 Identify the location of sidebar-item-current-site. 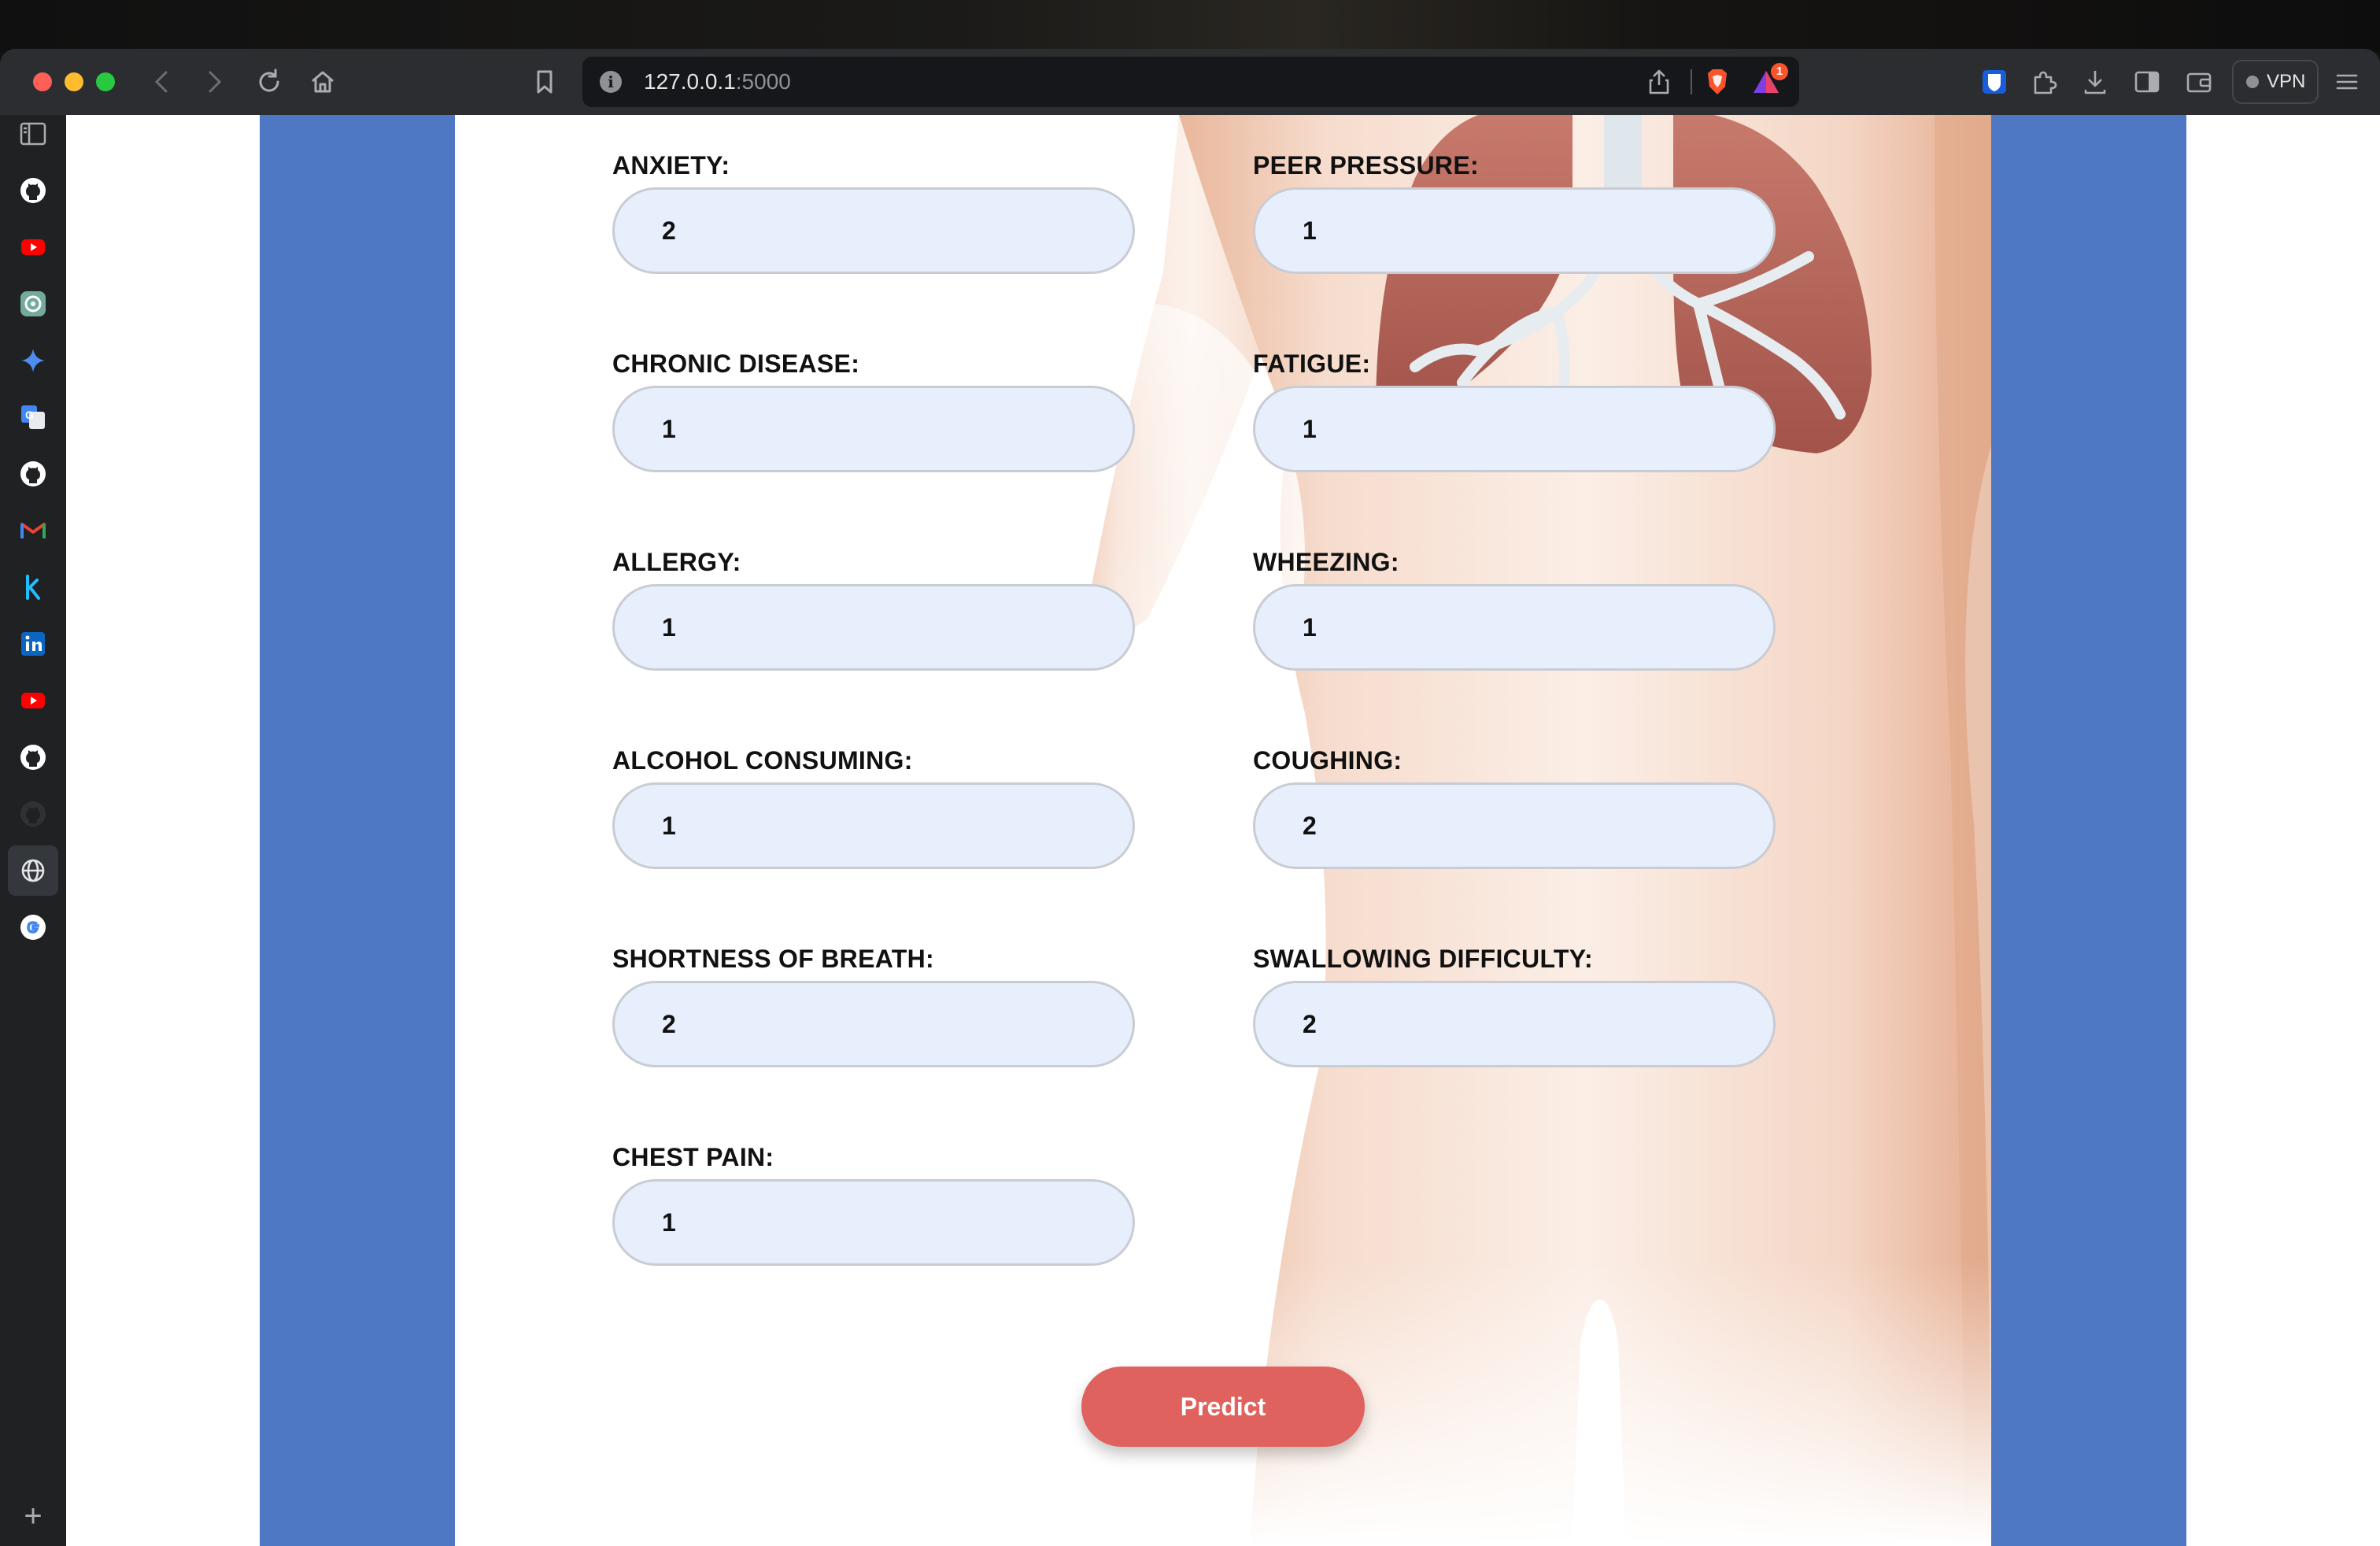
(33, 870).